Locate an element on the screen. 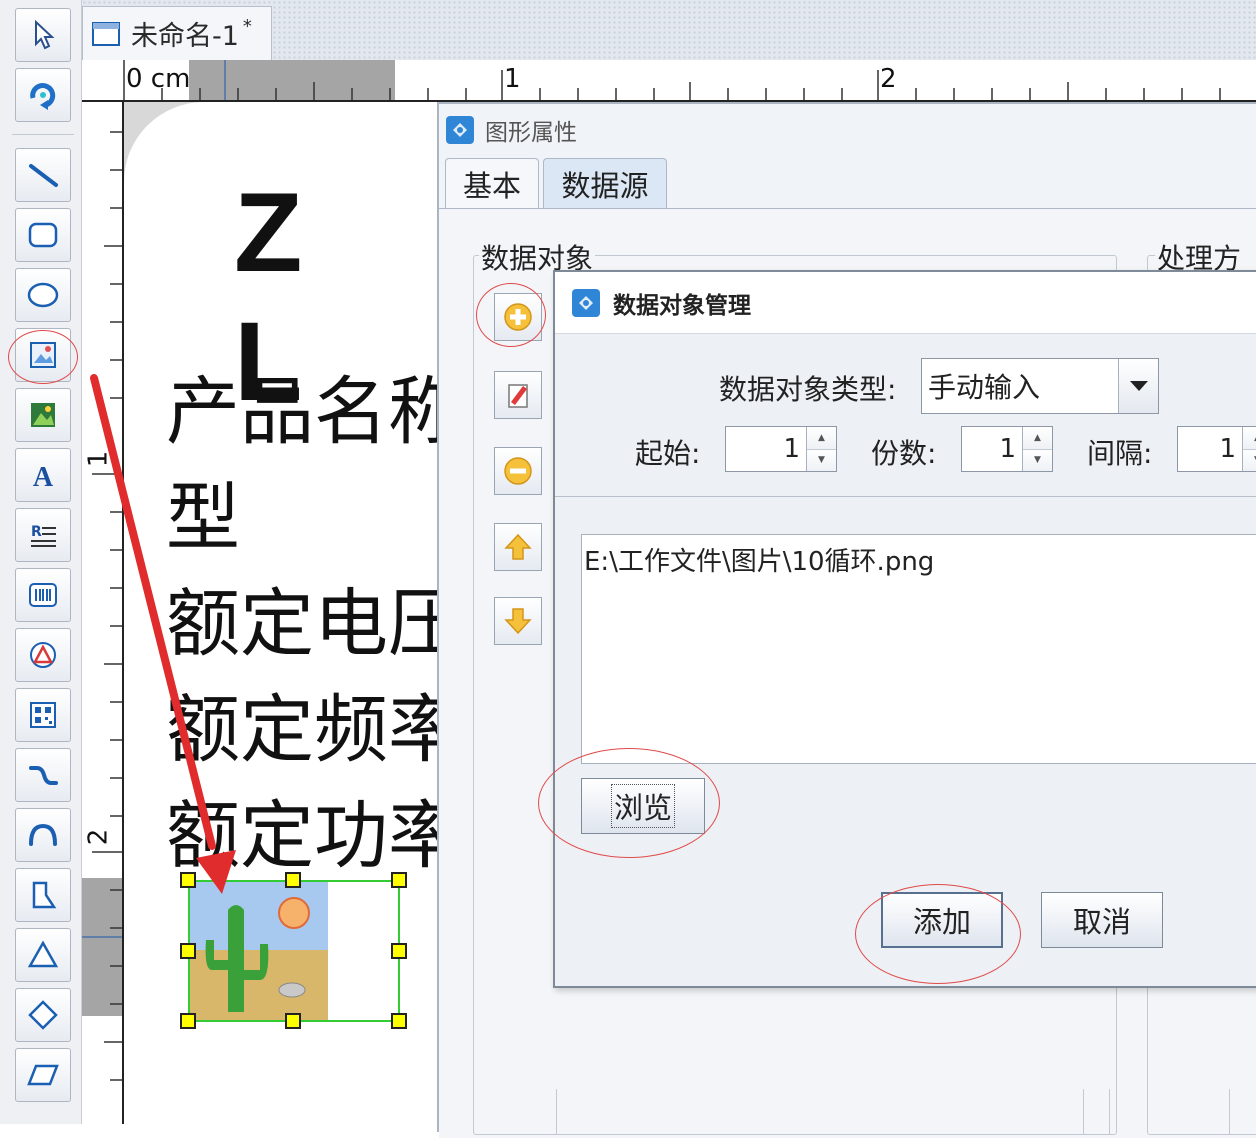 This screenshot has width=1256, height=1138. barcode-icon is located at coordinates (43, 595).